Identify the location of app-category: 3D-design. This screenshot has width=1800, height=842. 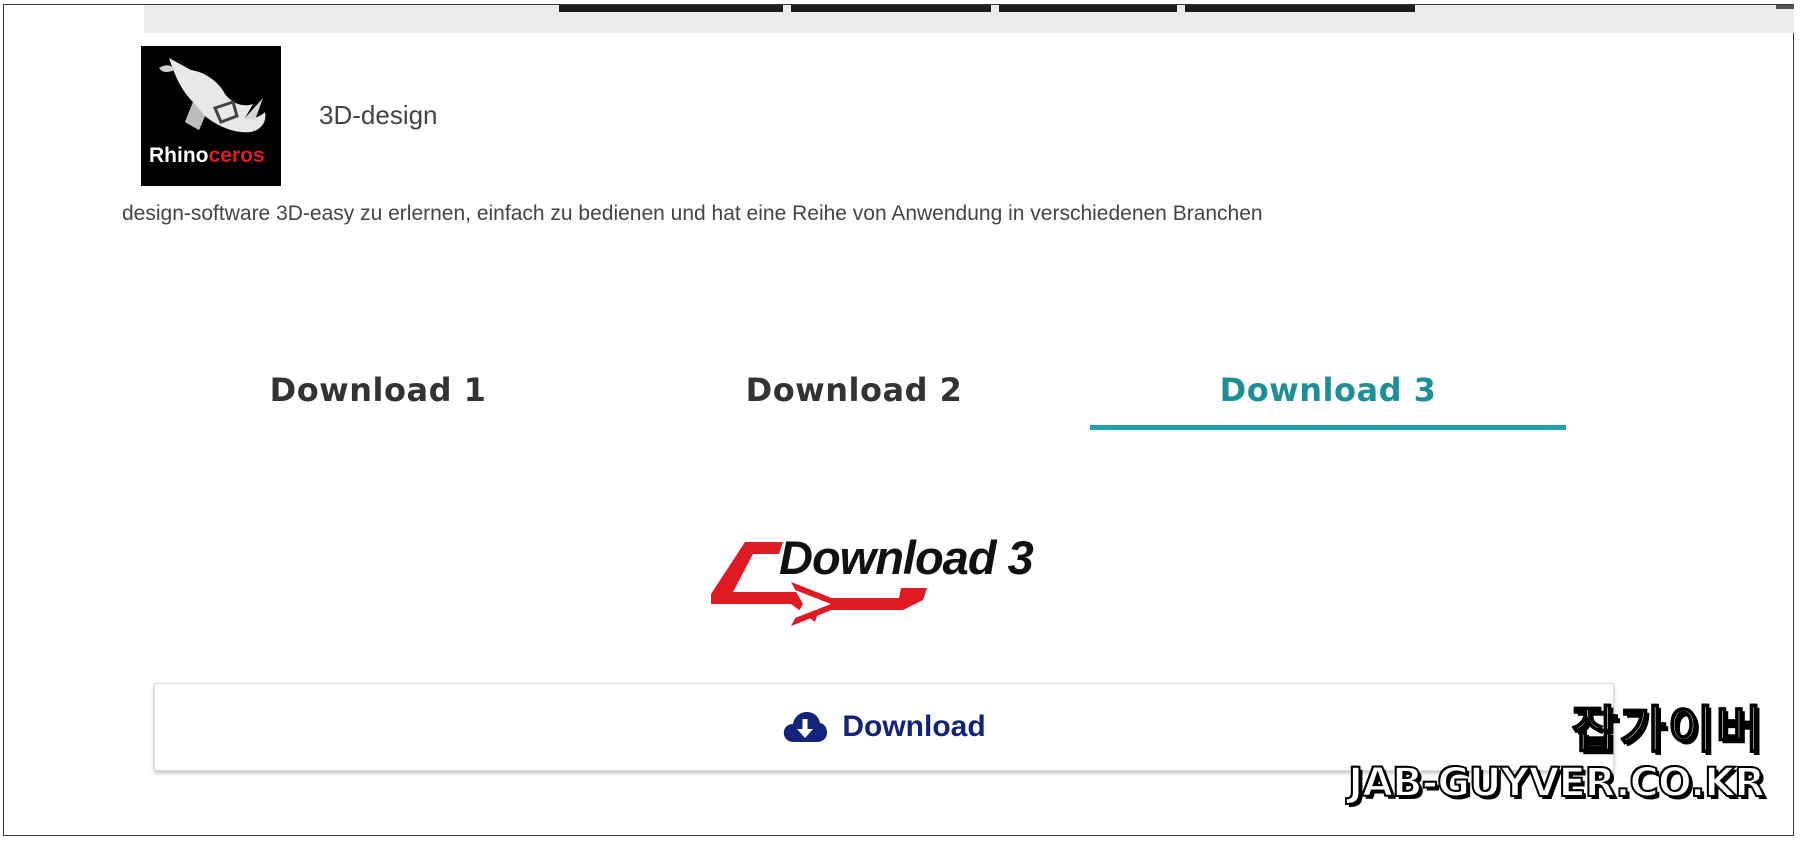
(378, 115).